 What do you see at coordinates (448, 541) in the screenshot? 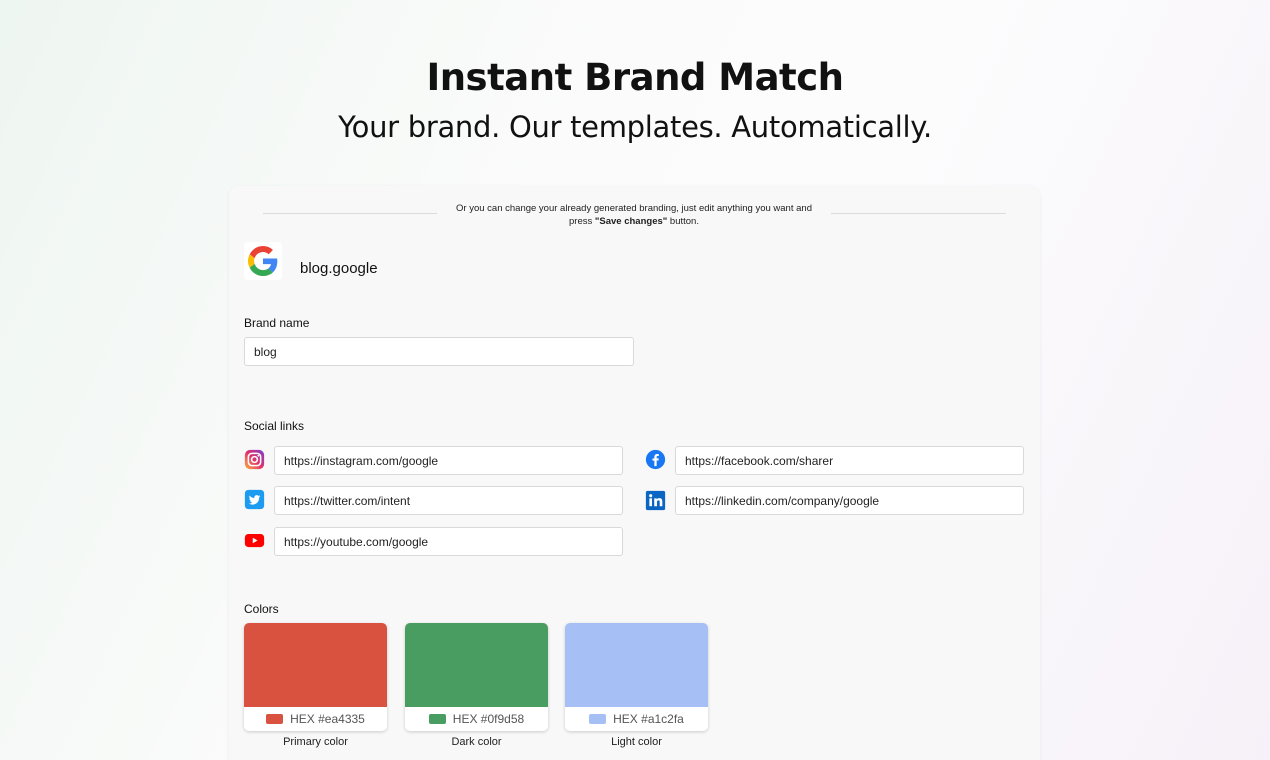
I see `youtube-url-input: https://youtube.com/google` at bounding box center [448, 541].